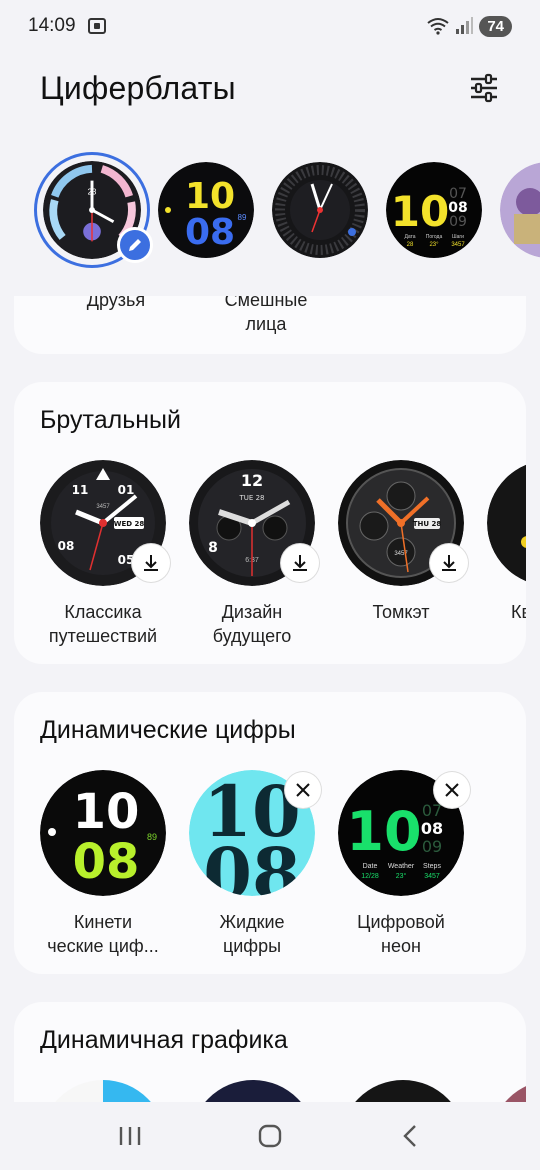 The image size is (540, 1170). What do you see at coordinates (434, 245) in the screenshot?
I see `face4-val2: 23°` at bounding box center [434, 245].